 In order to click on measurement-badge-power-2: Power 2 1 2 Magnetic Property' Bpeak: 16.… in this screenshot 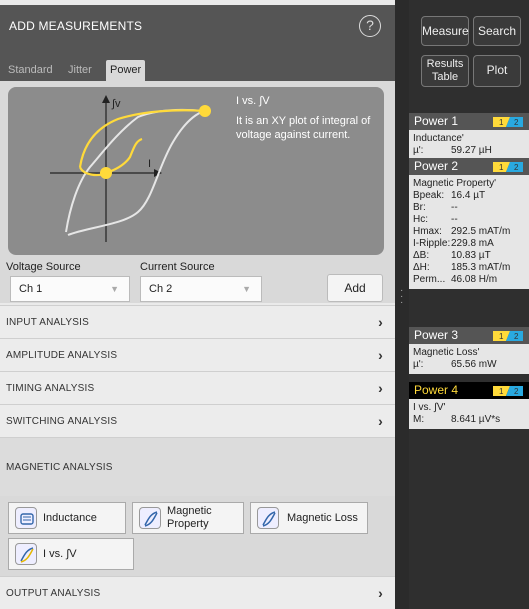, I will do `click(469, 223)`.